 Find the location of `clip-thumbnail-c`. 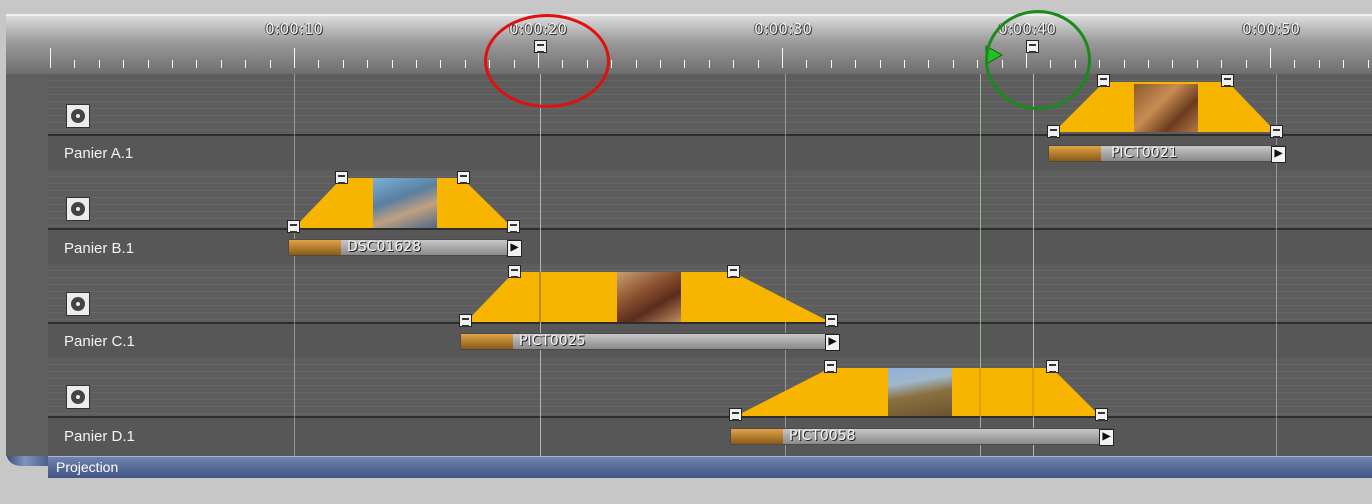

clip-thumbnail-c is located at coordinates (649, 297).